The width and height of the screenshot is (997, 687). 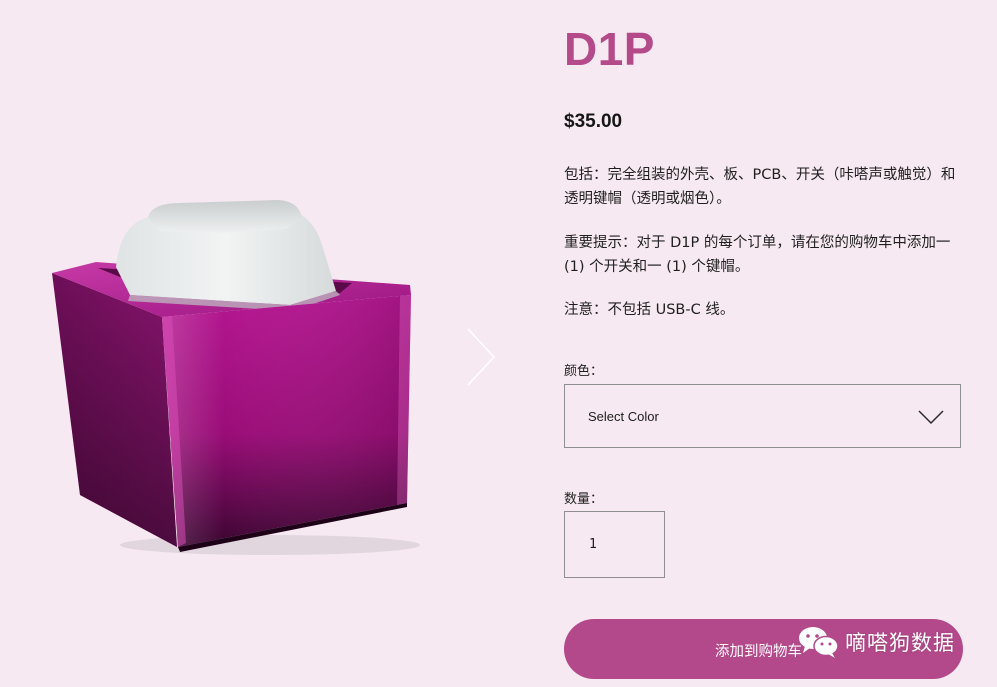 I want to click on quantity-input, so click(x=614, y=544).